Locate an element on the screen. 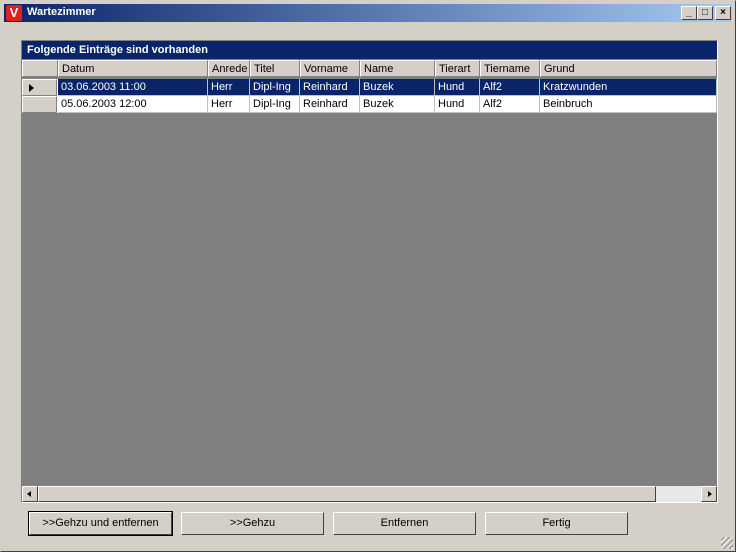 The height and width of the screenshot is (552, 736). header-grund: Grund is located at coordinates (628, 68).